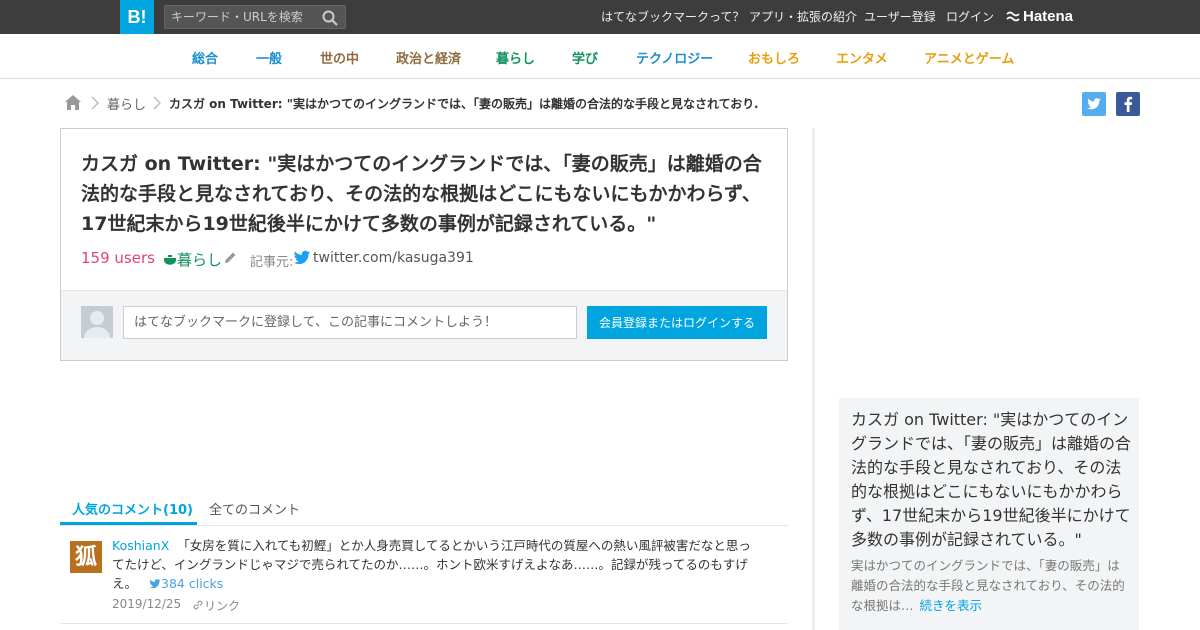 Image resolution: width=1200 pixels, height=630 pixels. What do you see at coordinates (126, 103) in the screenshot?
I see `breadcrumb-category: 暮らし` at bounding box center [126, 103].